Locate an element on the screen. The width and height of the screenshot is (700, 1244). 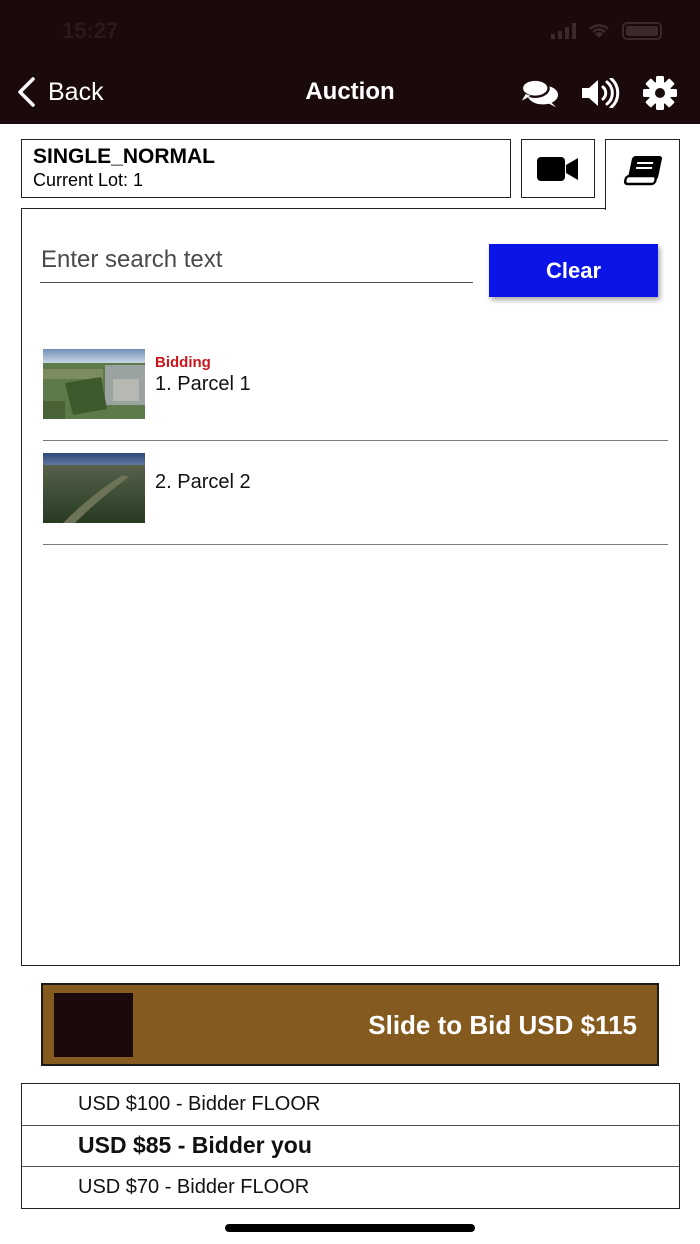
nav-bar: Back Auction is located at coordinates (350, 93).